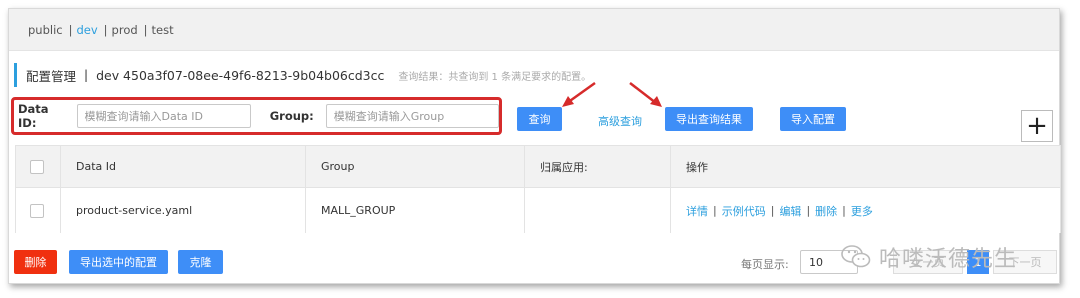 The image size is (1080, 298). I want to click on namespace-dev: dev, so click(86, 30).